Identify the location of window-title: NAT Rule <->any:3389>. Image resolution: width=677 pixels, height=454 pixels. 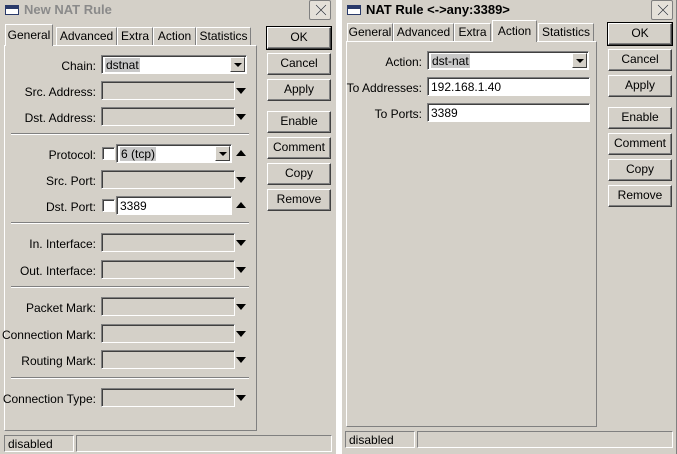
(438, 9).